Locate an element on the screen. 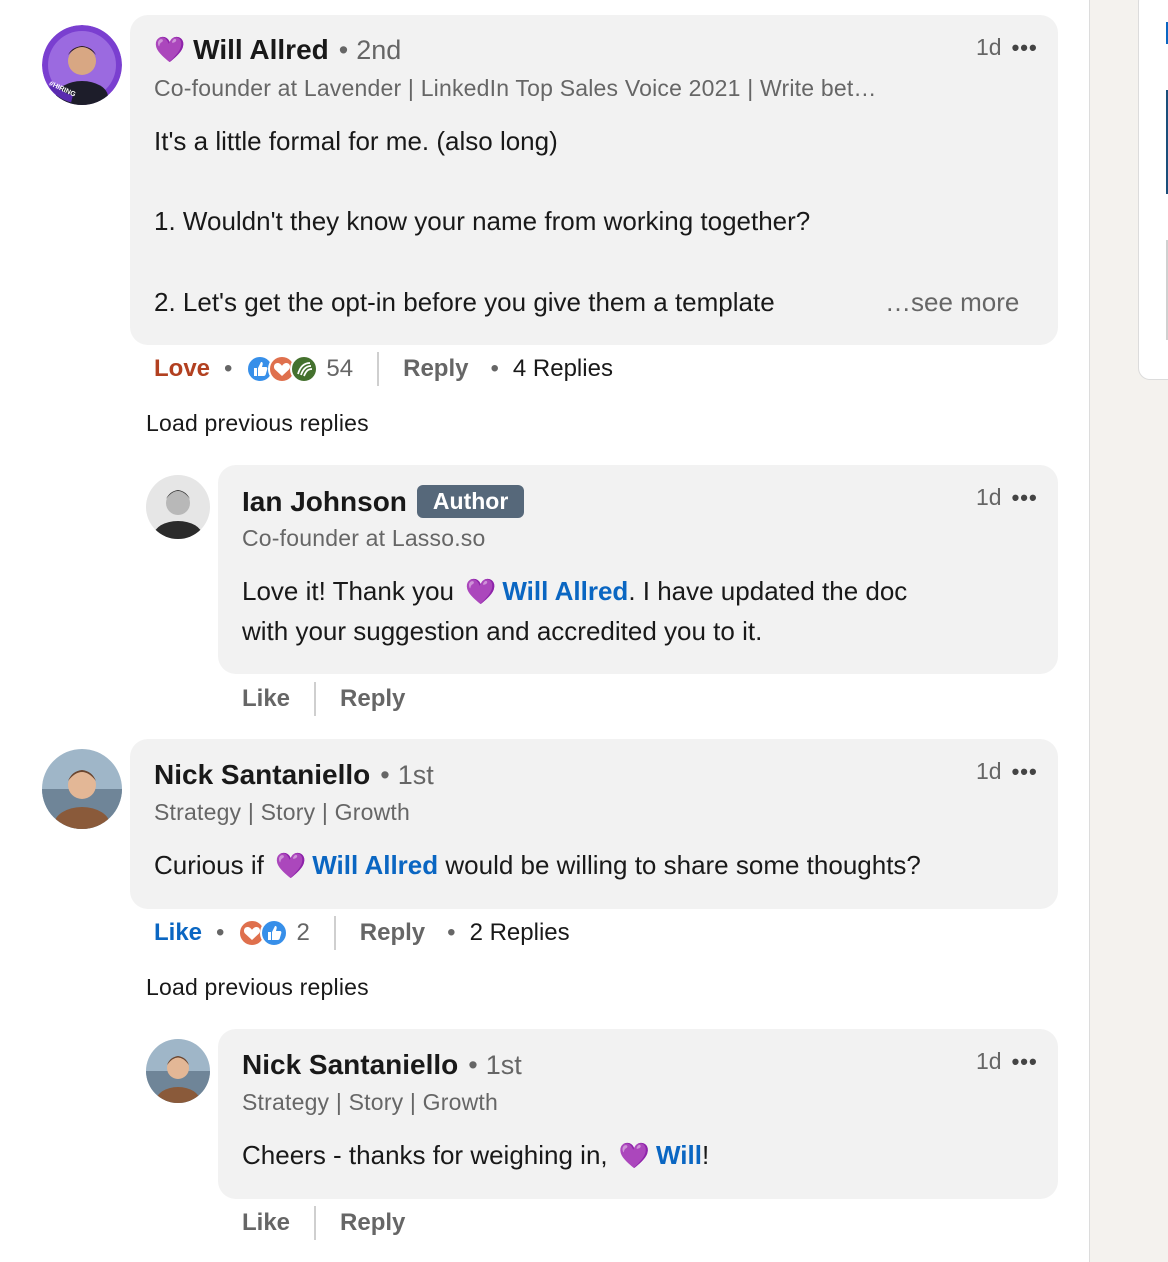  reaction-count: 2 is located at coordinates (302, 933).